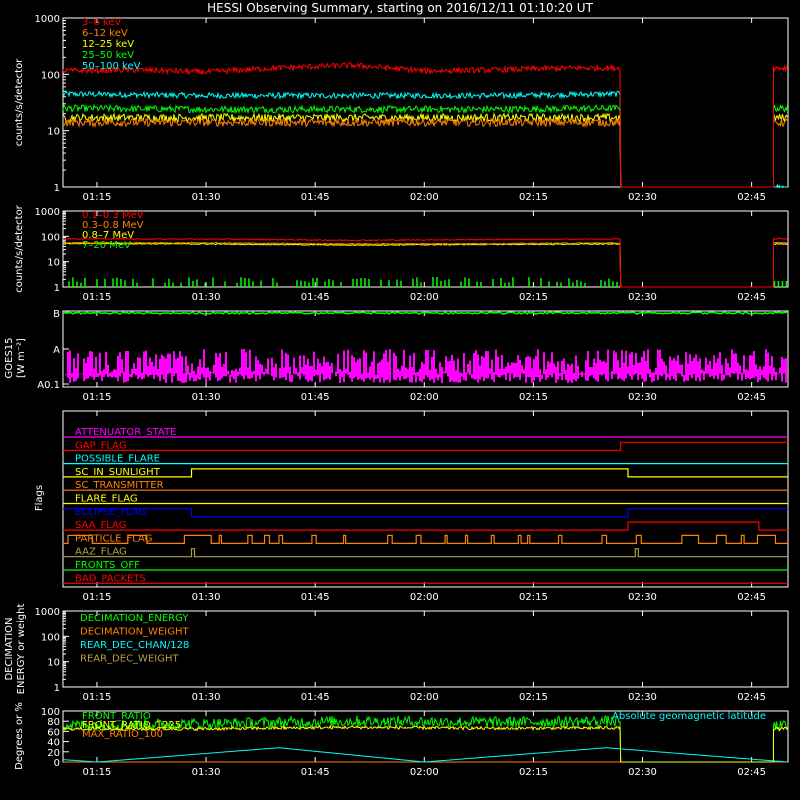 The height and width of the screenshot is (800, 800). I want to click on ratio-annotation: Absolute geomagnetic latitude, so click(689, 716).